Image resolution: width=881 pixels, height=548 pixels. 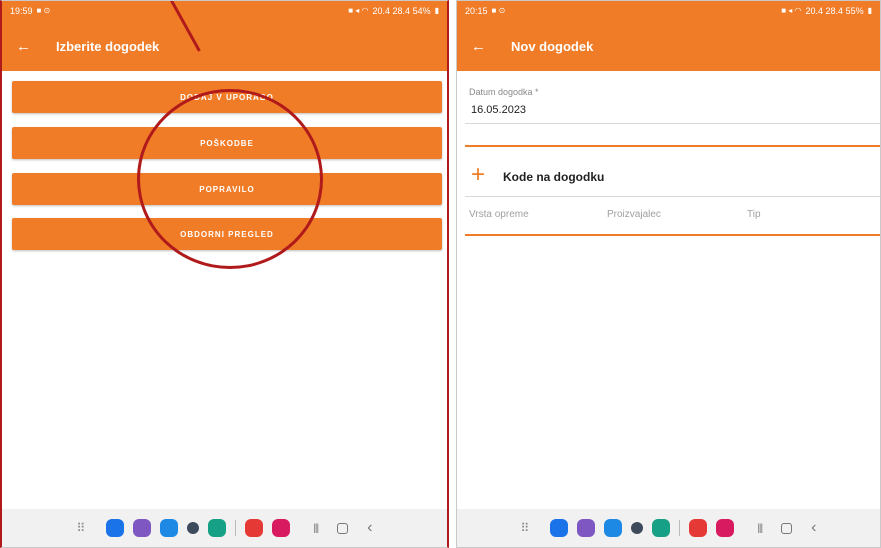 I want to click on status-time: 20:15, so click(x=476, y=11).